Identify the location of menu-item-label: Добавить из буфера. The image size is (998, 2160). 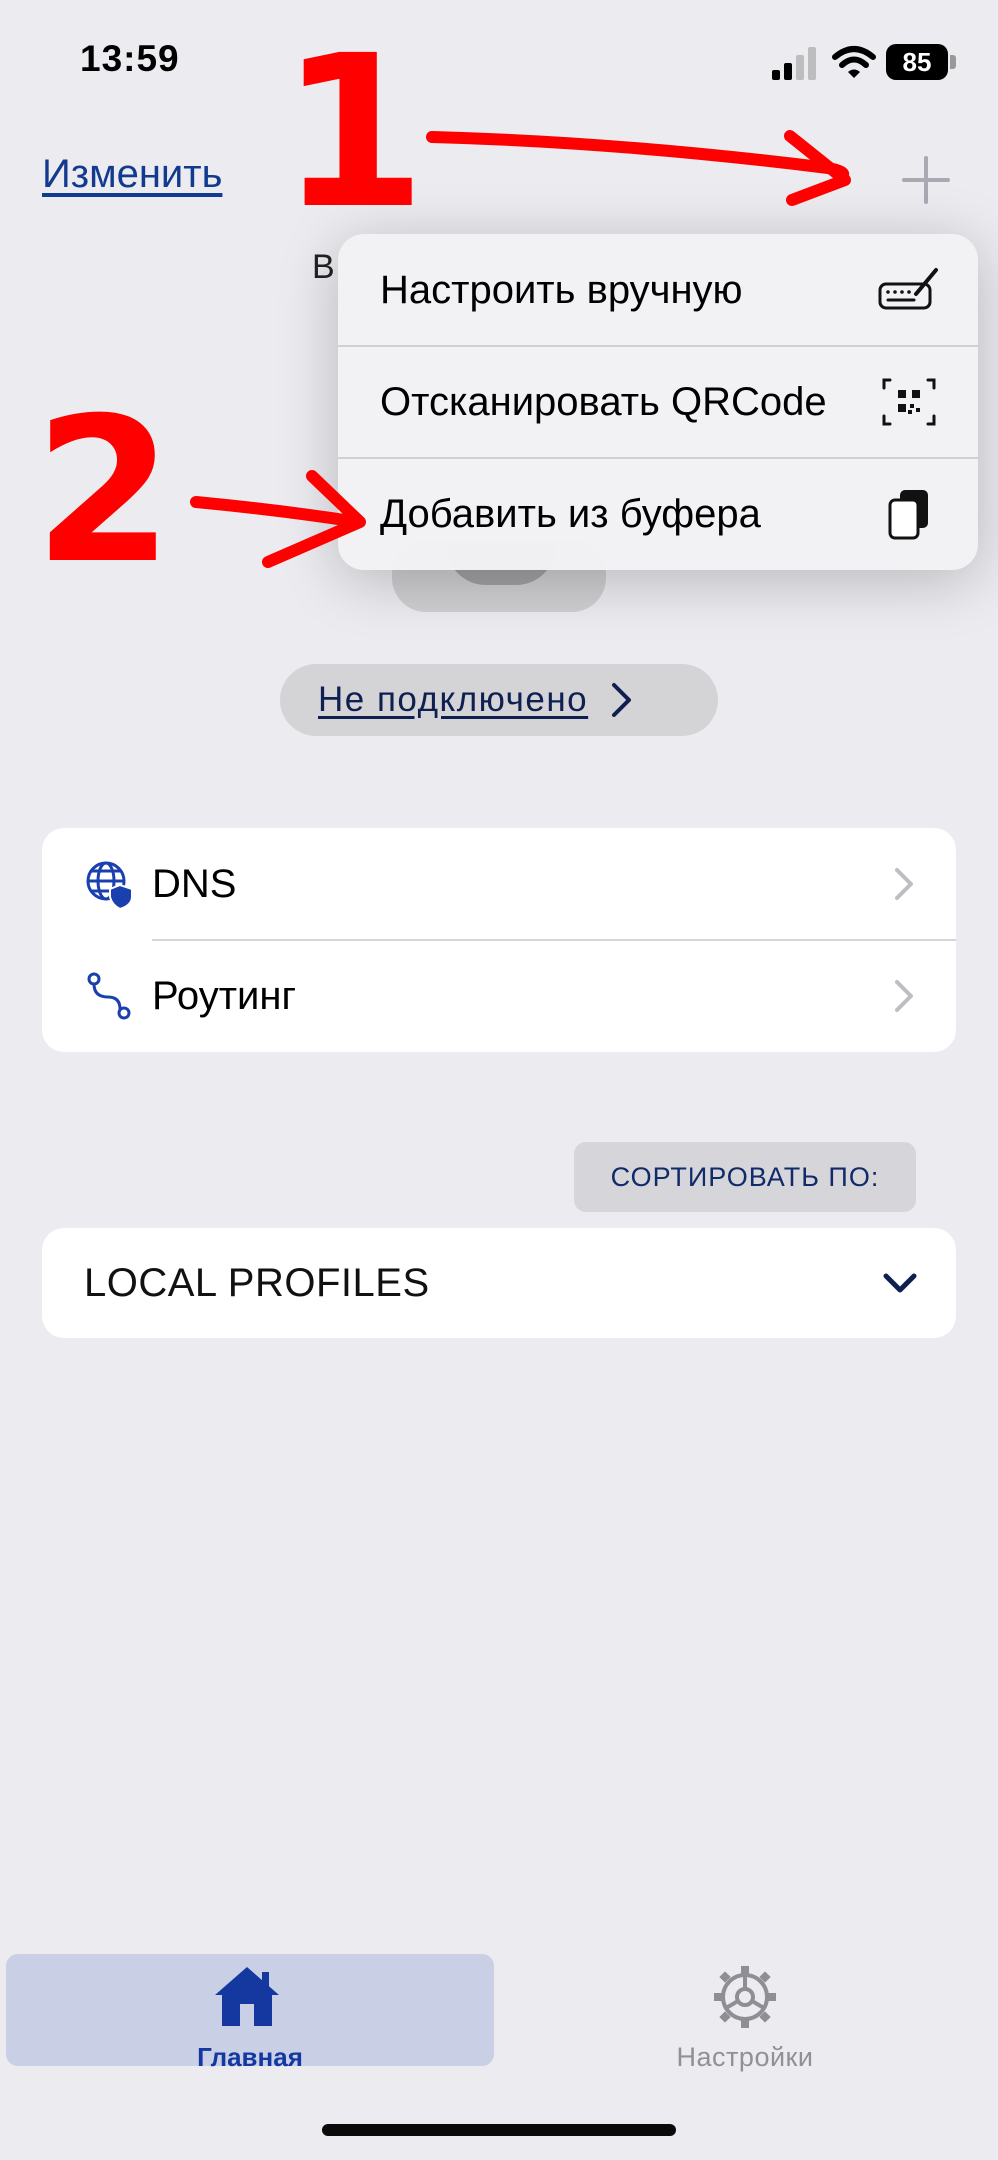
(570, 513).